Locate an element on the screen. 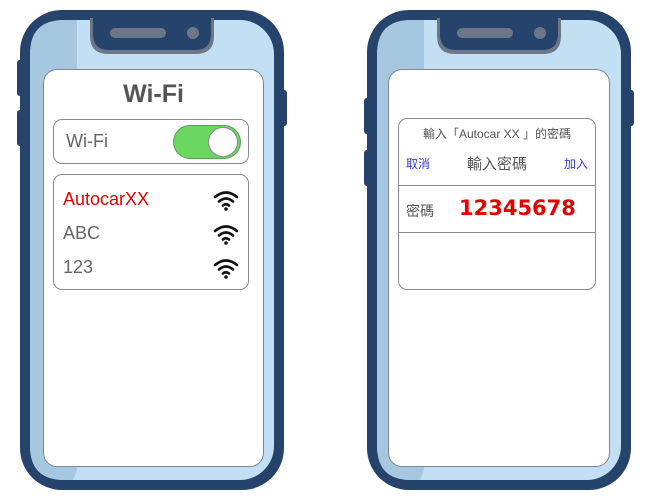 The image size is (655, 503). network-item-abc: ABC is located at coordinates (151, 234).